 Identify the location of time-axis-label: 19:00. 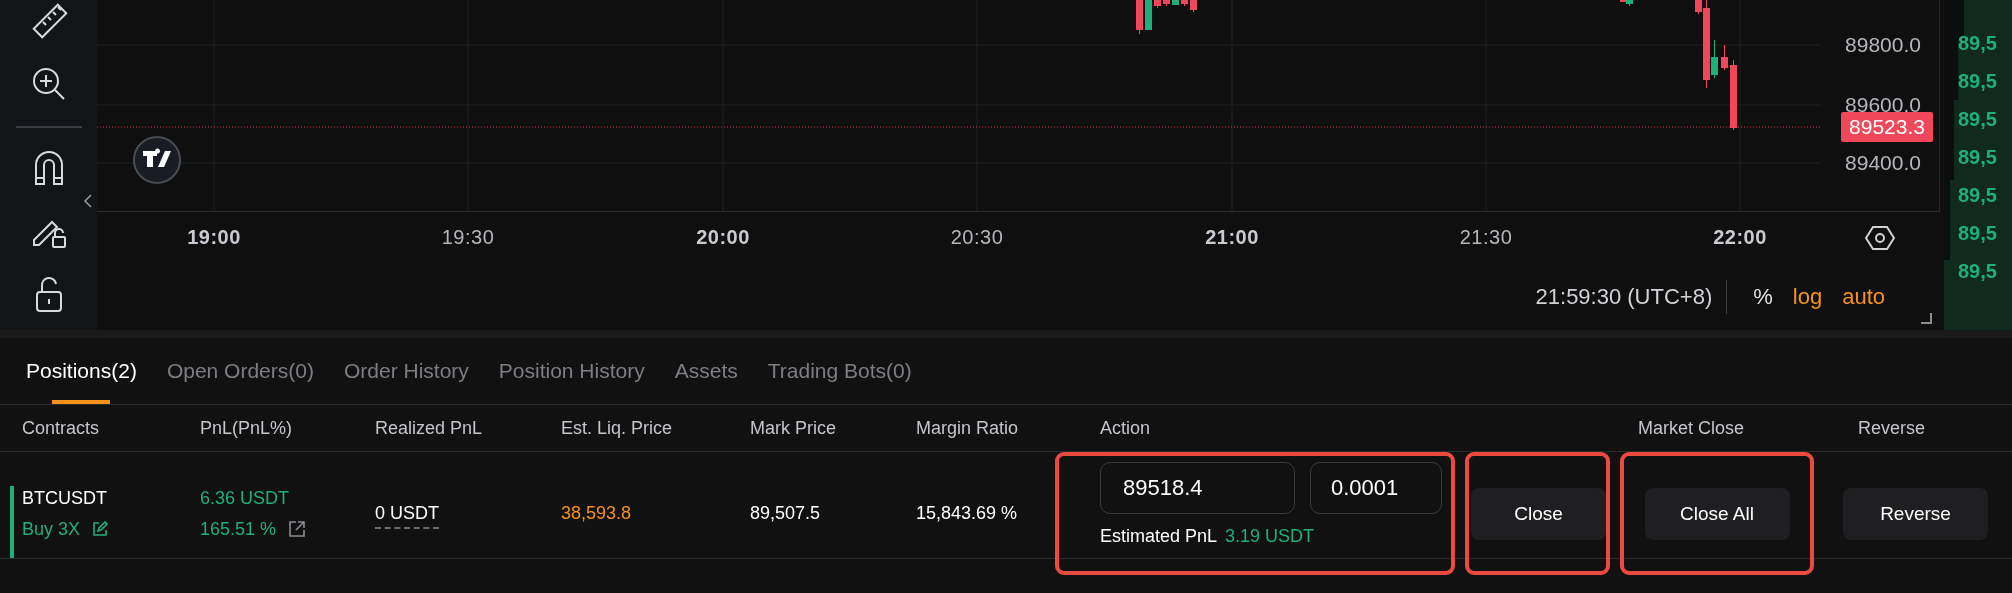
(214, 237).